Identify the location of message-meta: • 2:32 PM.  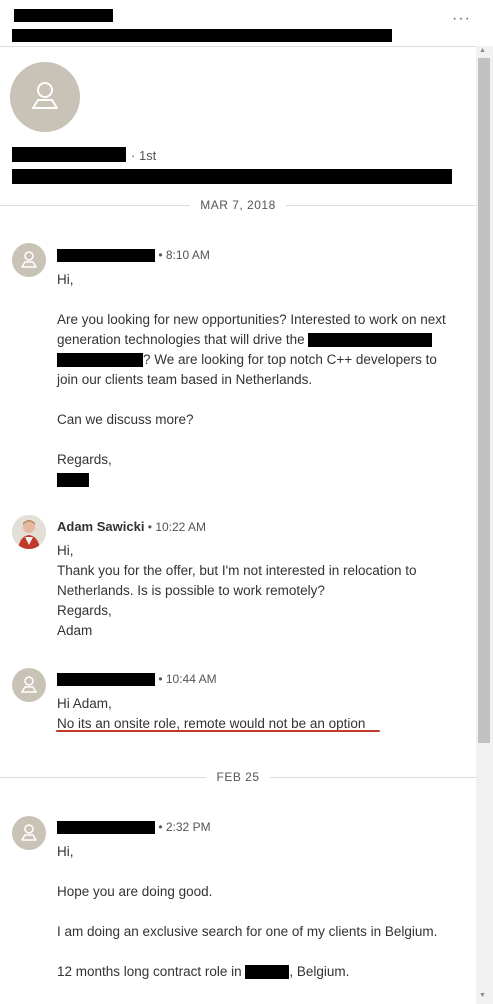
(134, 827).